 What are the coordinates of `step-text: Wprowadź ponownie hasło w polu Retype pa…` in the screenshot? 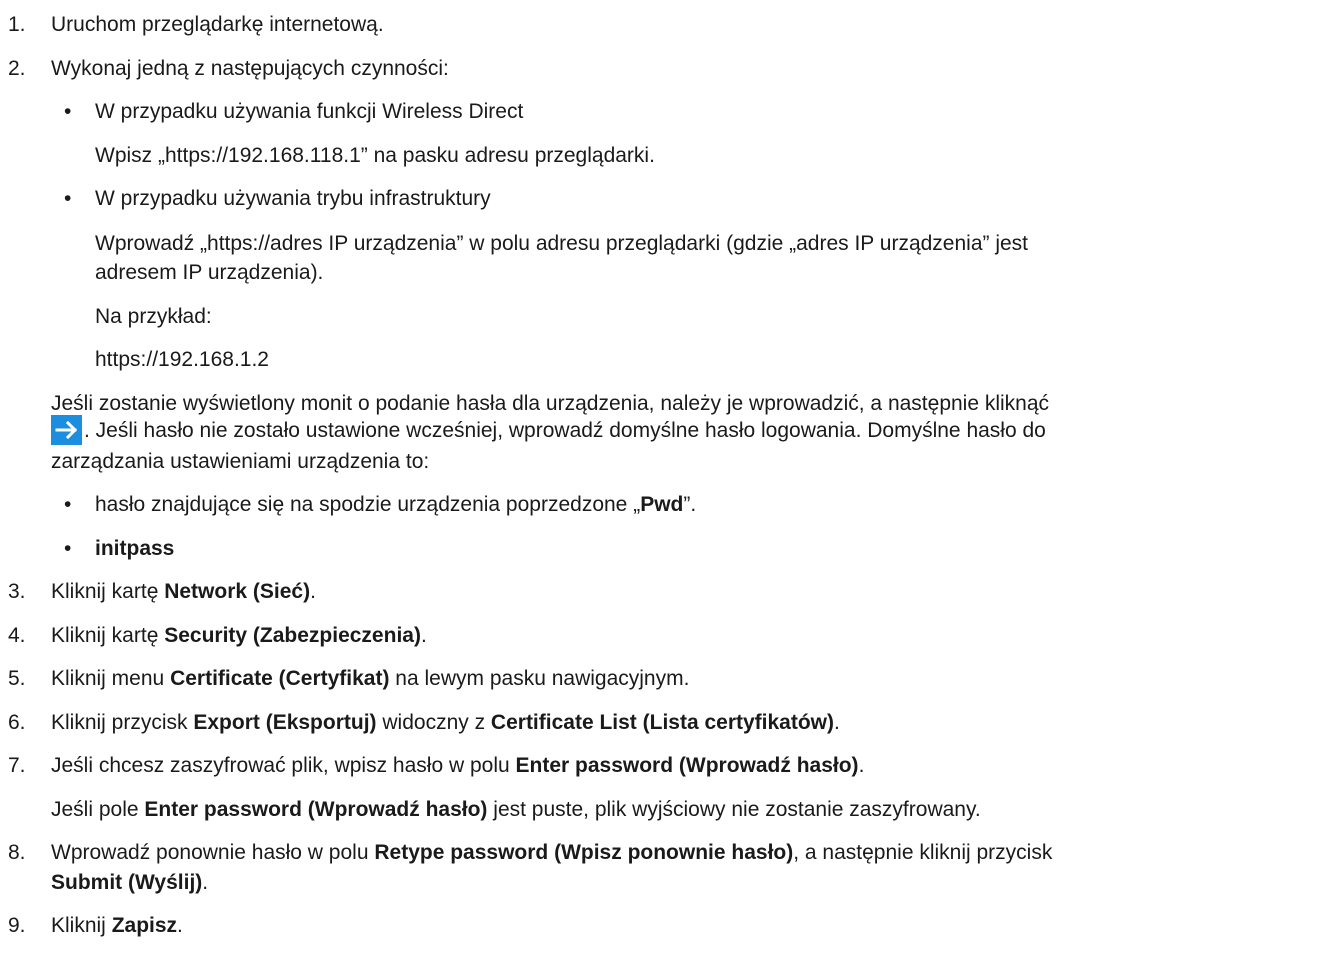 It's located at (551, 853).